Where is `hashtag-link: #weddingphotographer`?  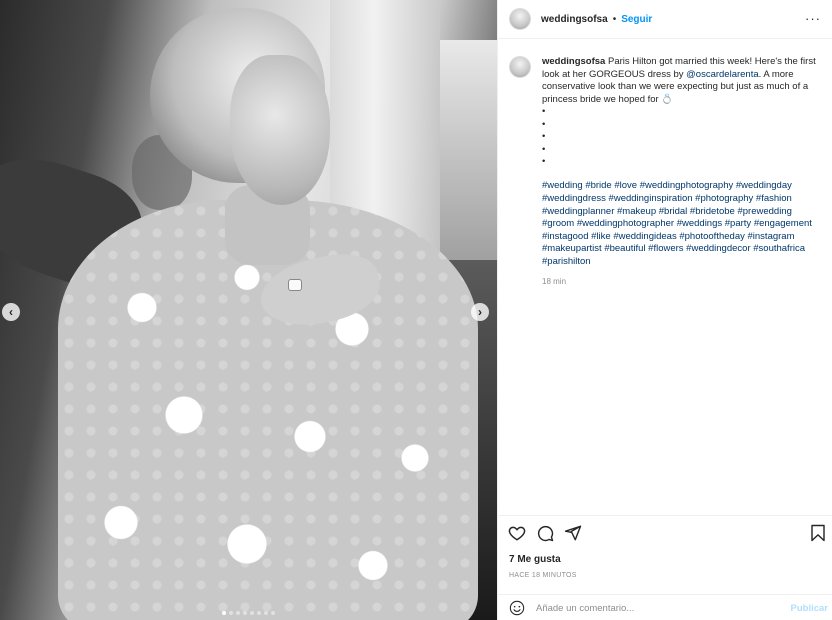
hashtag-link: #weddingphotographer is located at coordinates (625, 223).